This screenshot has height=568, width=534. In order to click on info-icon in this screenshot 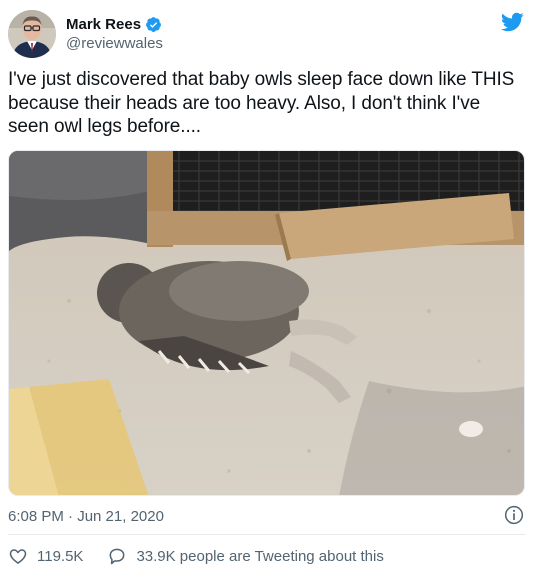, I will do `click(514, 515)`.